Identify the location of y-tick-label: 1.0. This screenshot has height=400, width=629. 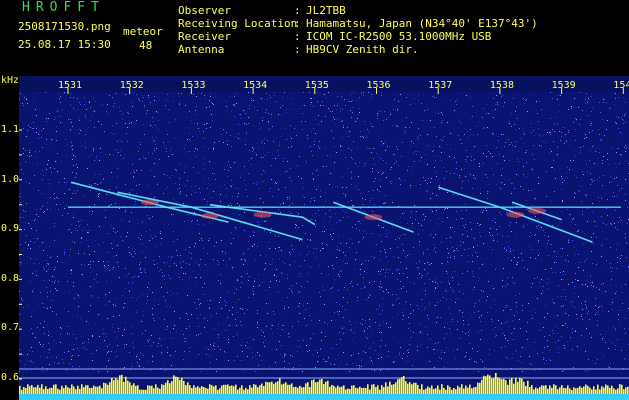
(10, 179).